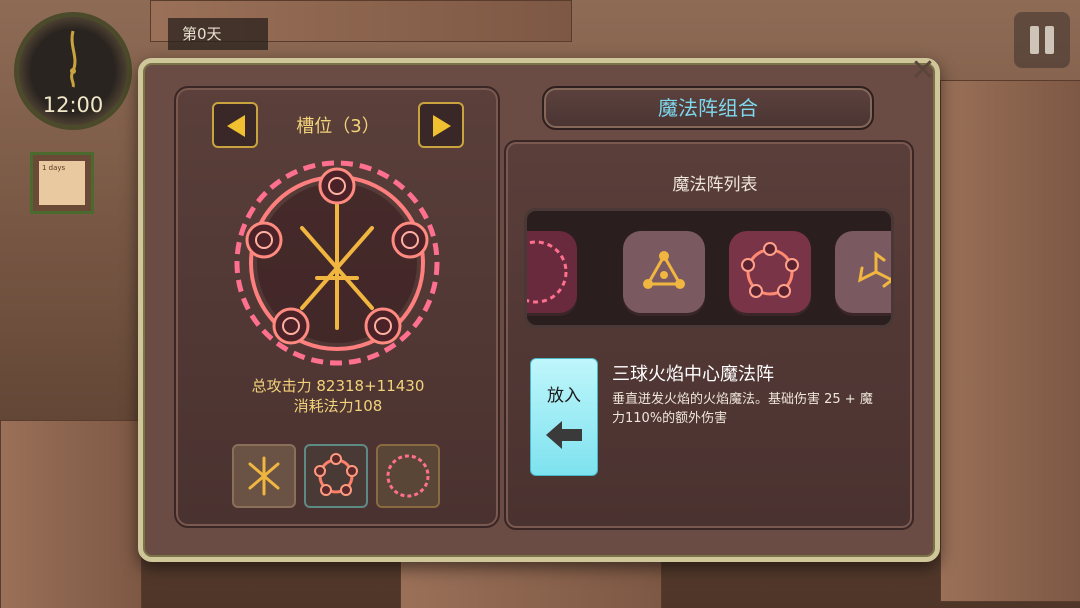 This screenshot has width=1080, height=608. What do you see at coordinates (693, 374) in the screenshot?
I see `spell-name: 三球火焰中心魔法阵` at bounding box center [693, 374].